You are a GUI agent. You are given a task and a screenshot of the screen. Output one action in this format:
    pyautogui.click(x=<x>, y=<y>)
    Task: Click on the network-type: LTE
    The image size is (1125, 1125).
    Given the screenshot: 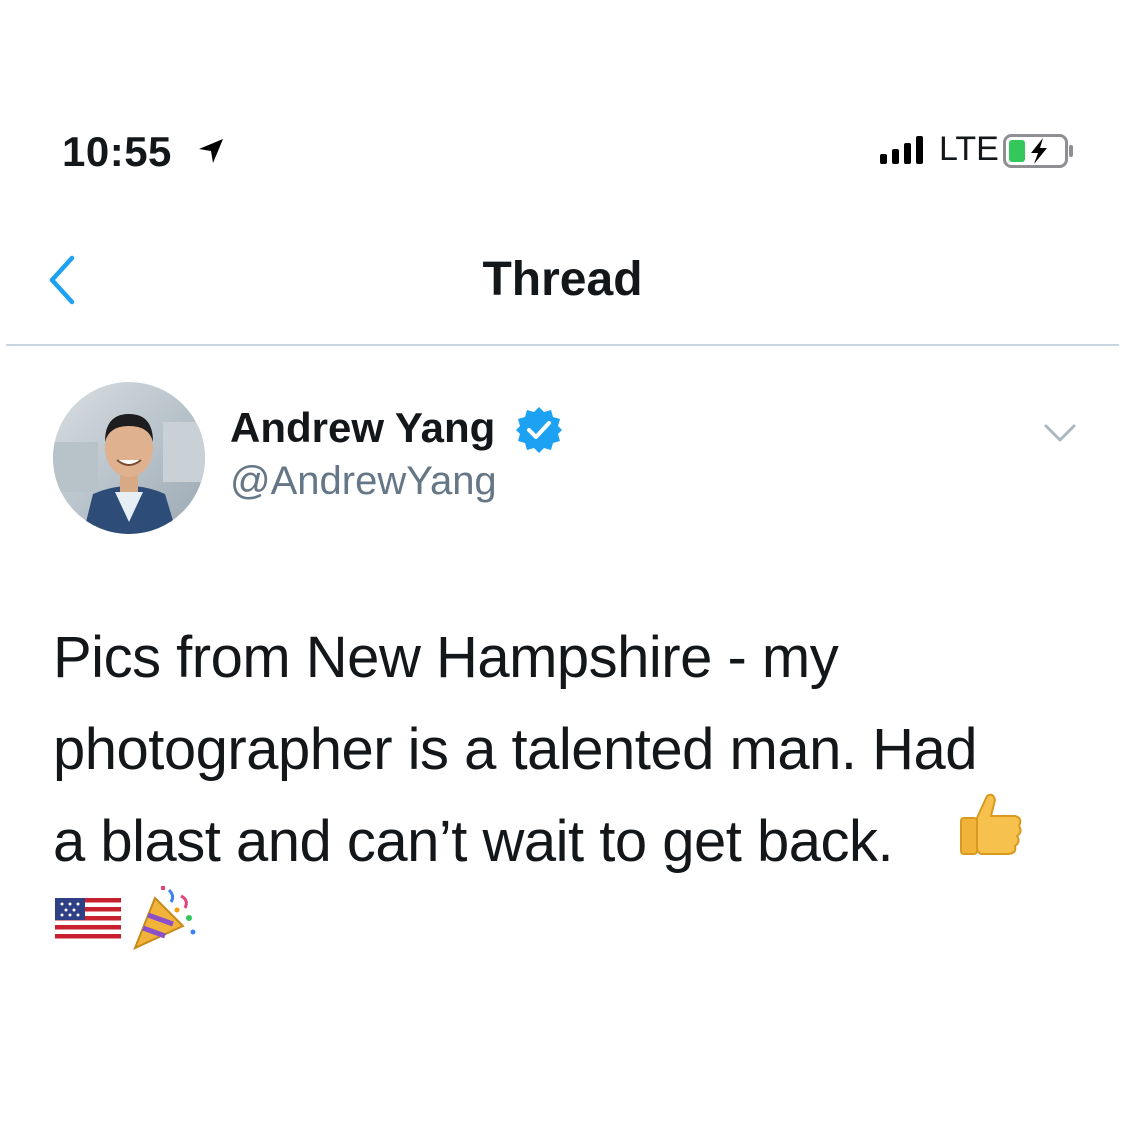 What is the action you would take?
    pyautogui.click(x=969, y=149)
    